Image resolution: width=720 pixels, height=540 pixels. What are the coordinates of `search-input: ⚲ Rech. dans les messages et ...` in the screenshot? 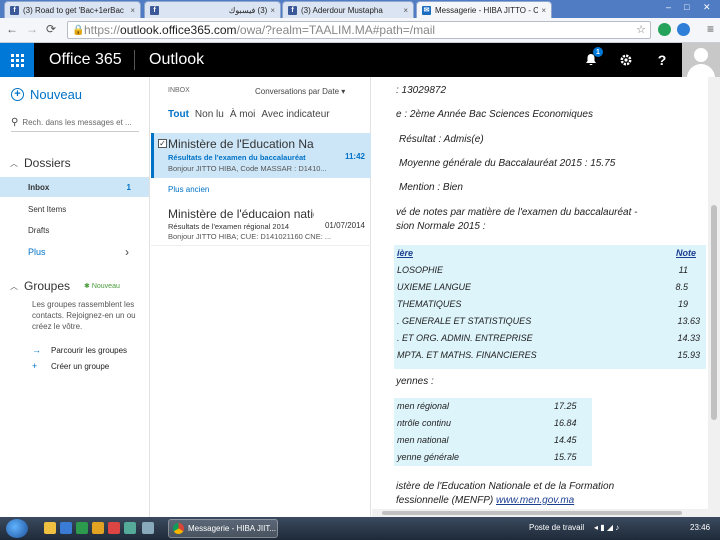 It's located at (75, 123).